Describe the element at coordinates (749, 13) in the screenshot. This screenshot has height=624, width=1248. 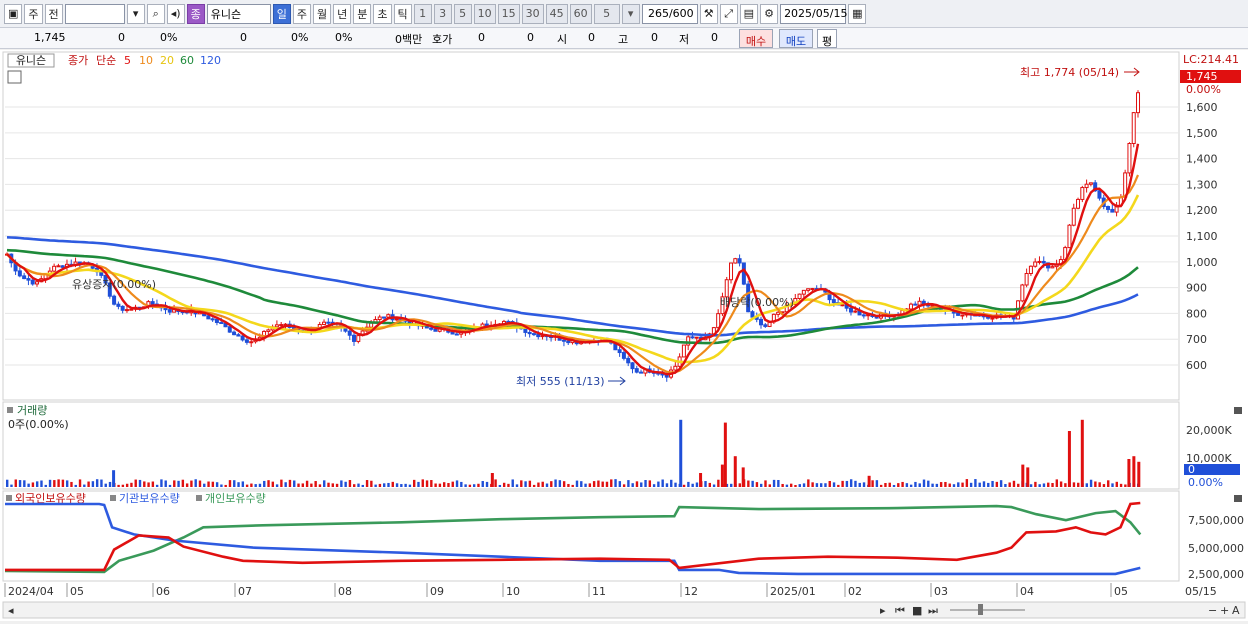
I see `save-icon: ▤` at that location.